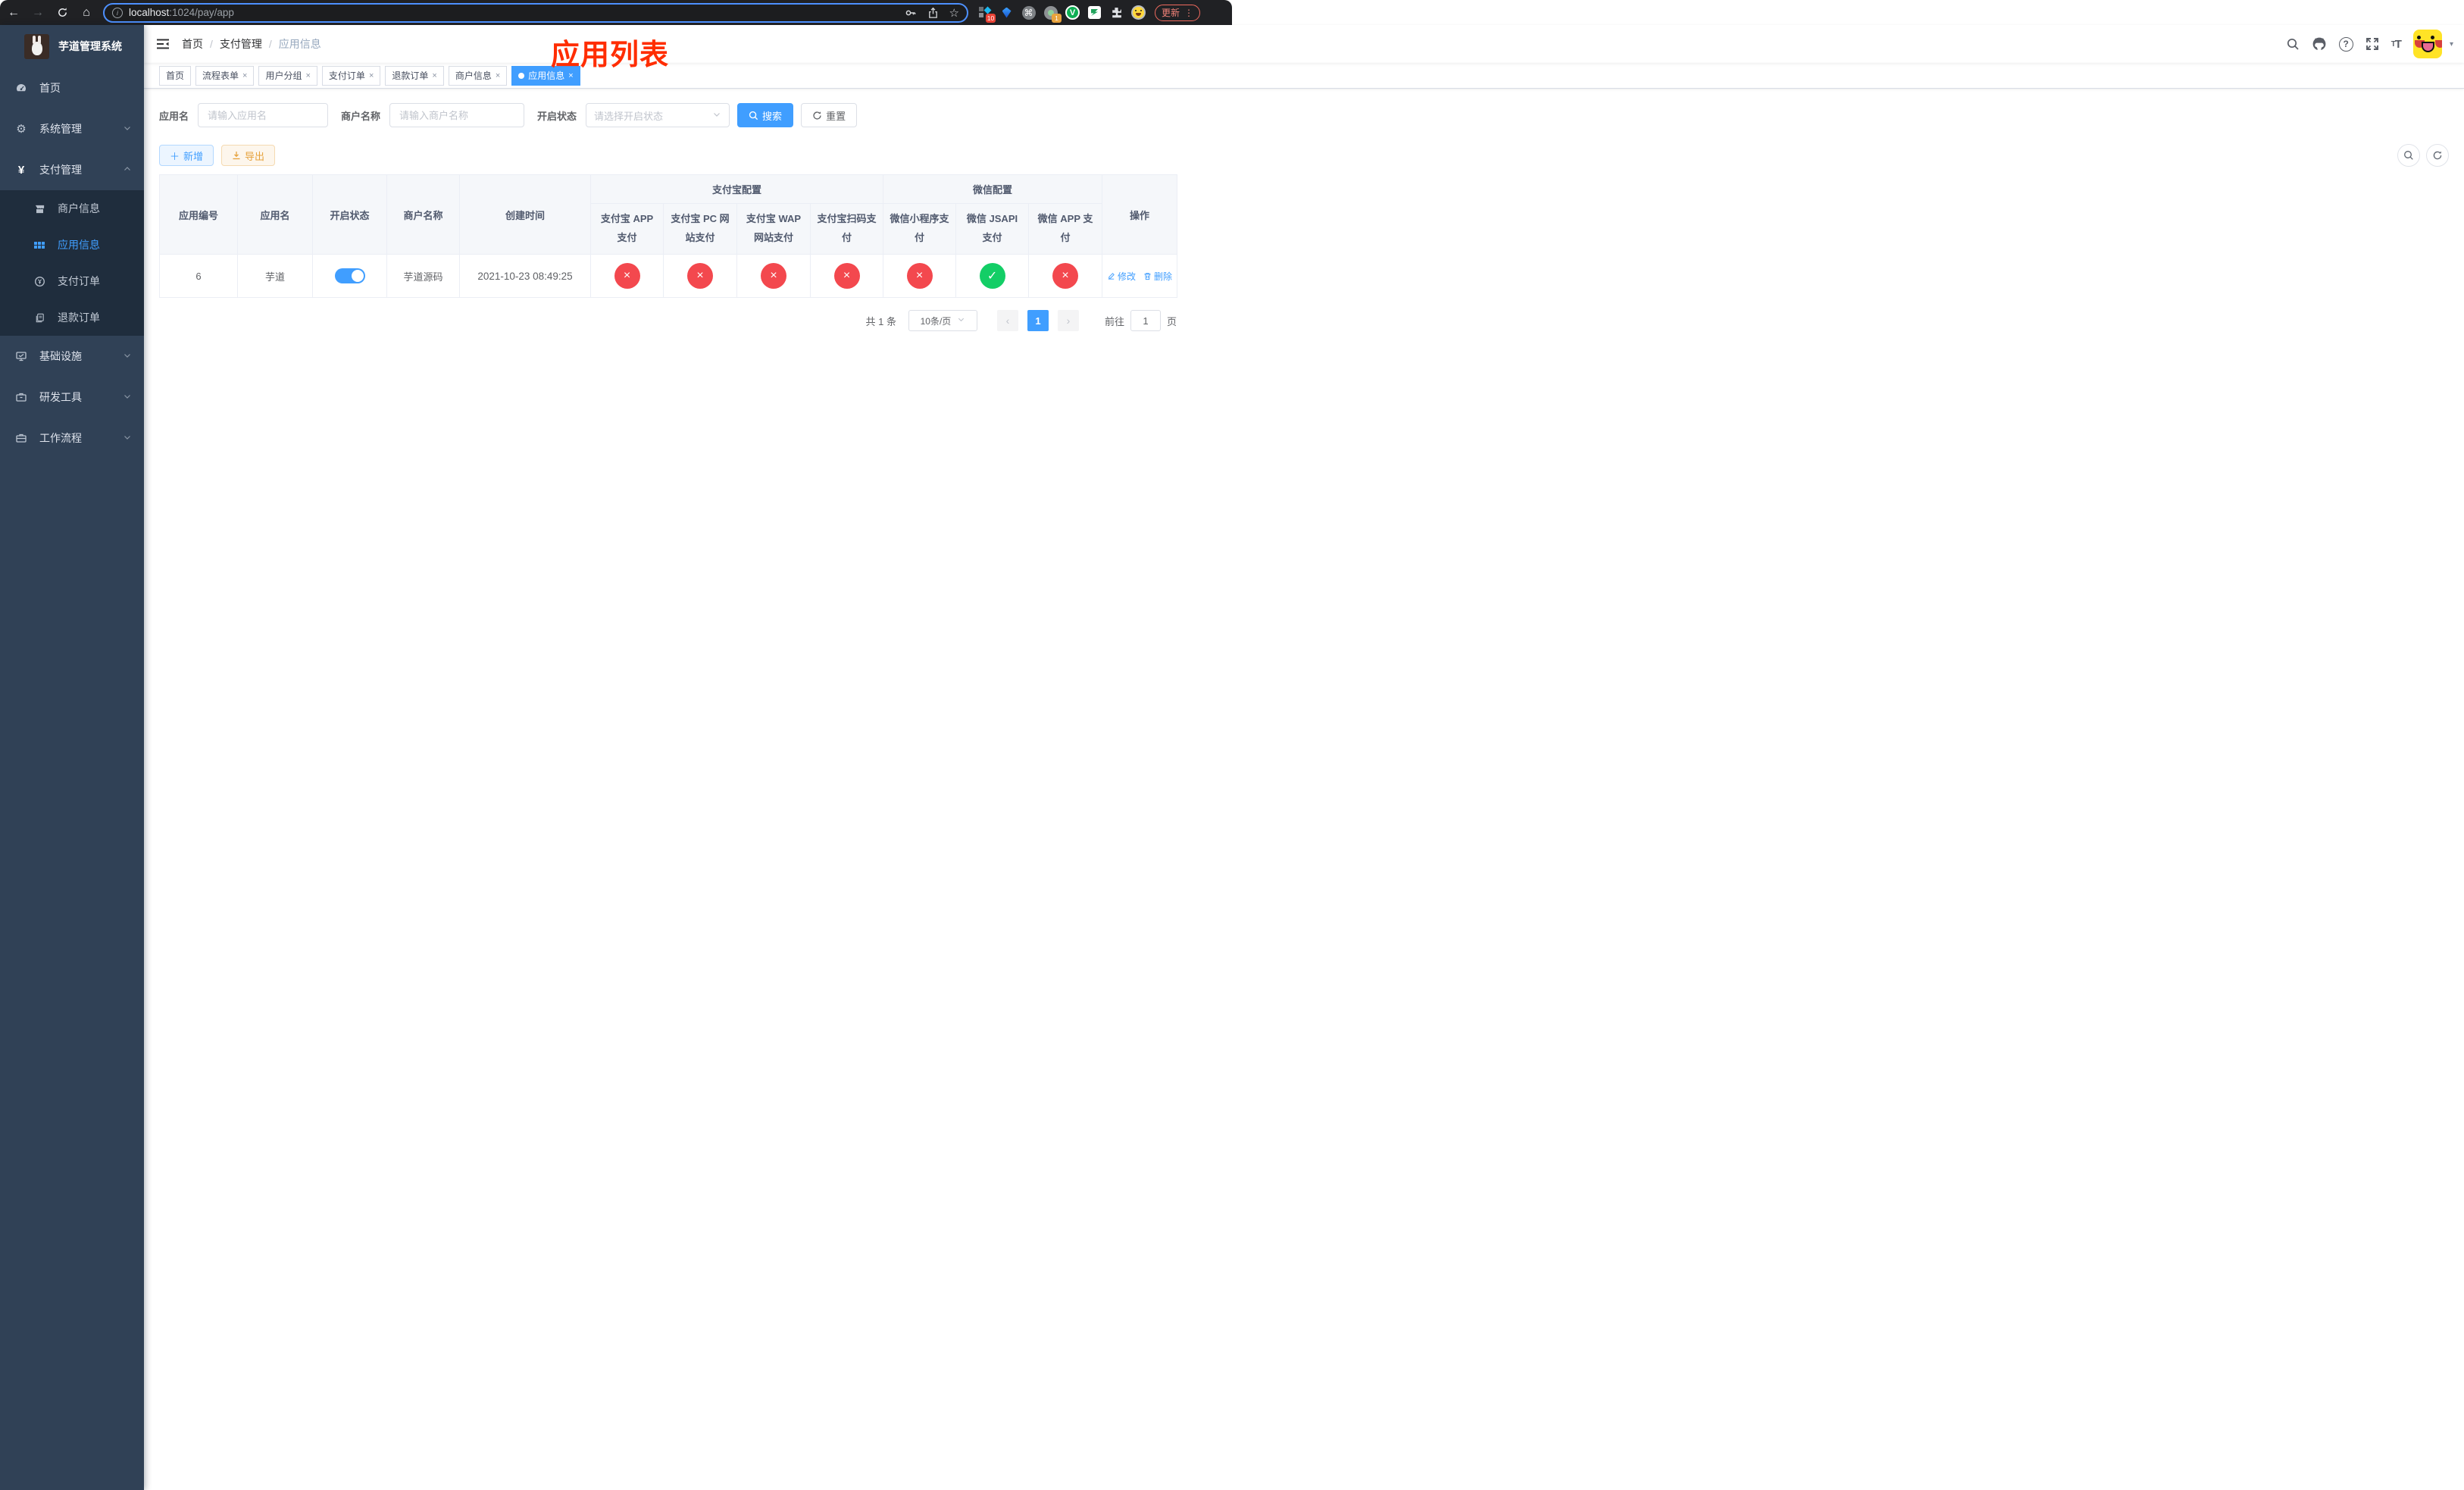 This screenshot has width=2464, height=1490. What do you see at coordinates (2451, 44) in the screenshot?
I see `avatar-caret-icon: ▾` at bounding box center [2451, 44].